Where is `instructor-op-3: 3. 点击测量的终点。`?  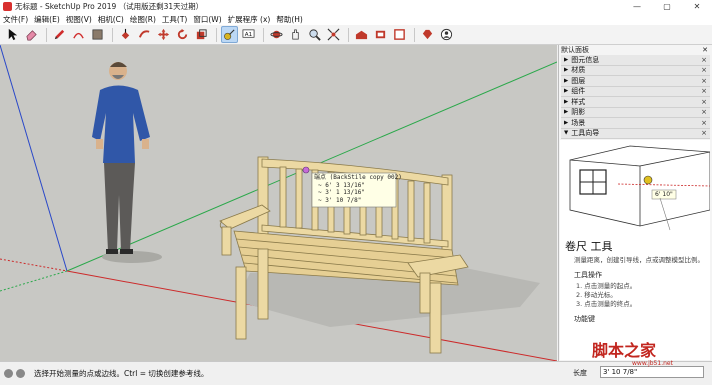
instructor-op-3: 3. 点击测量的终点。 is located at coordinates (606, 304).